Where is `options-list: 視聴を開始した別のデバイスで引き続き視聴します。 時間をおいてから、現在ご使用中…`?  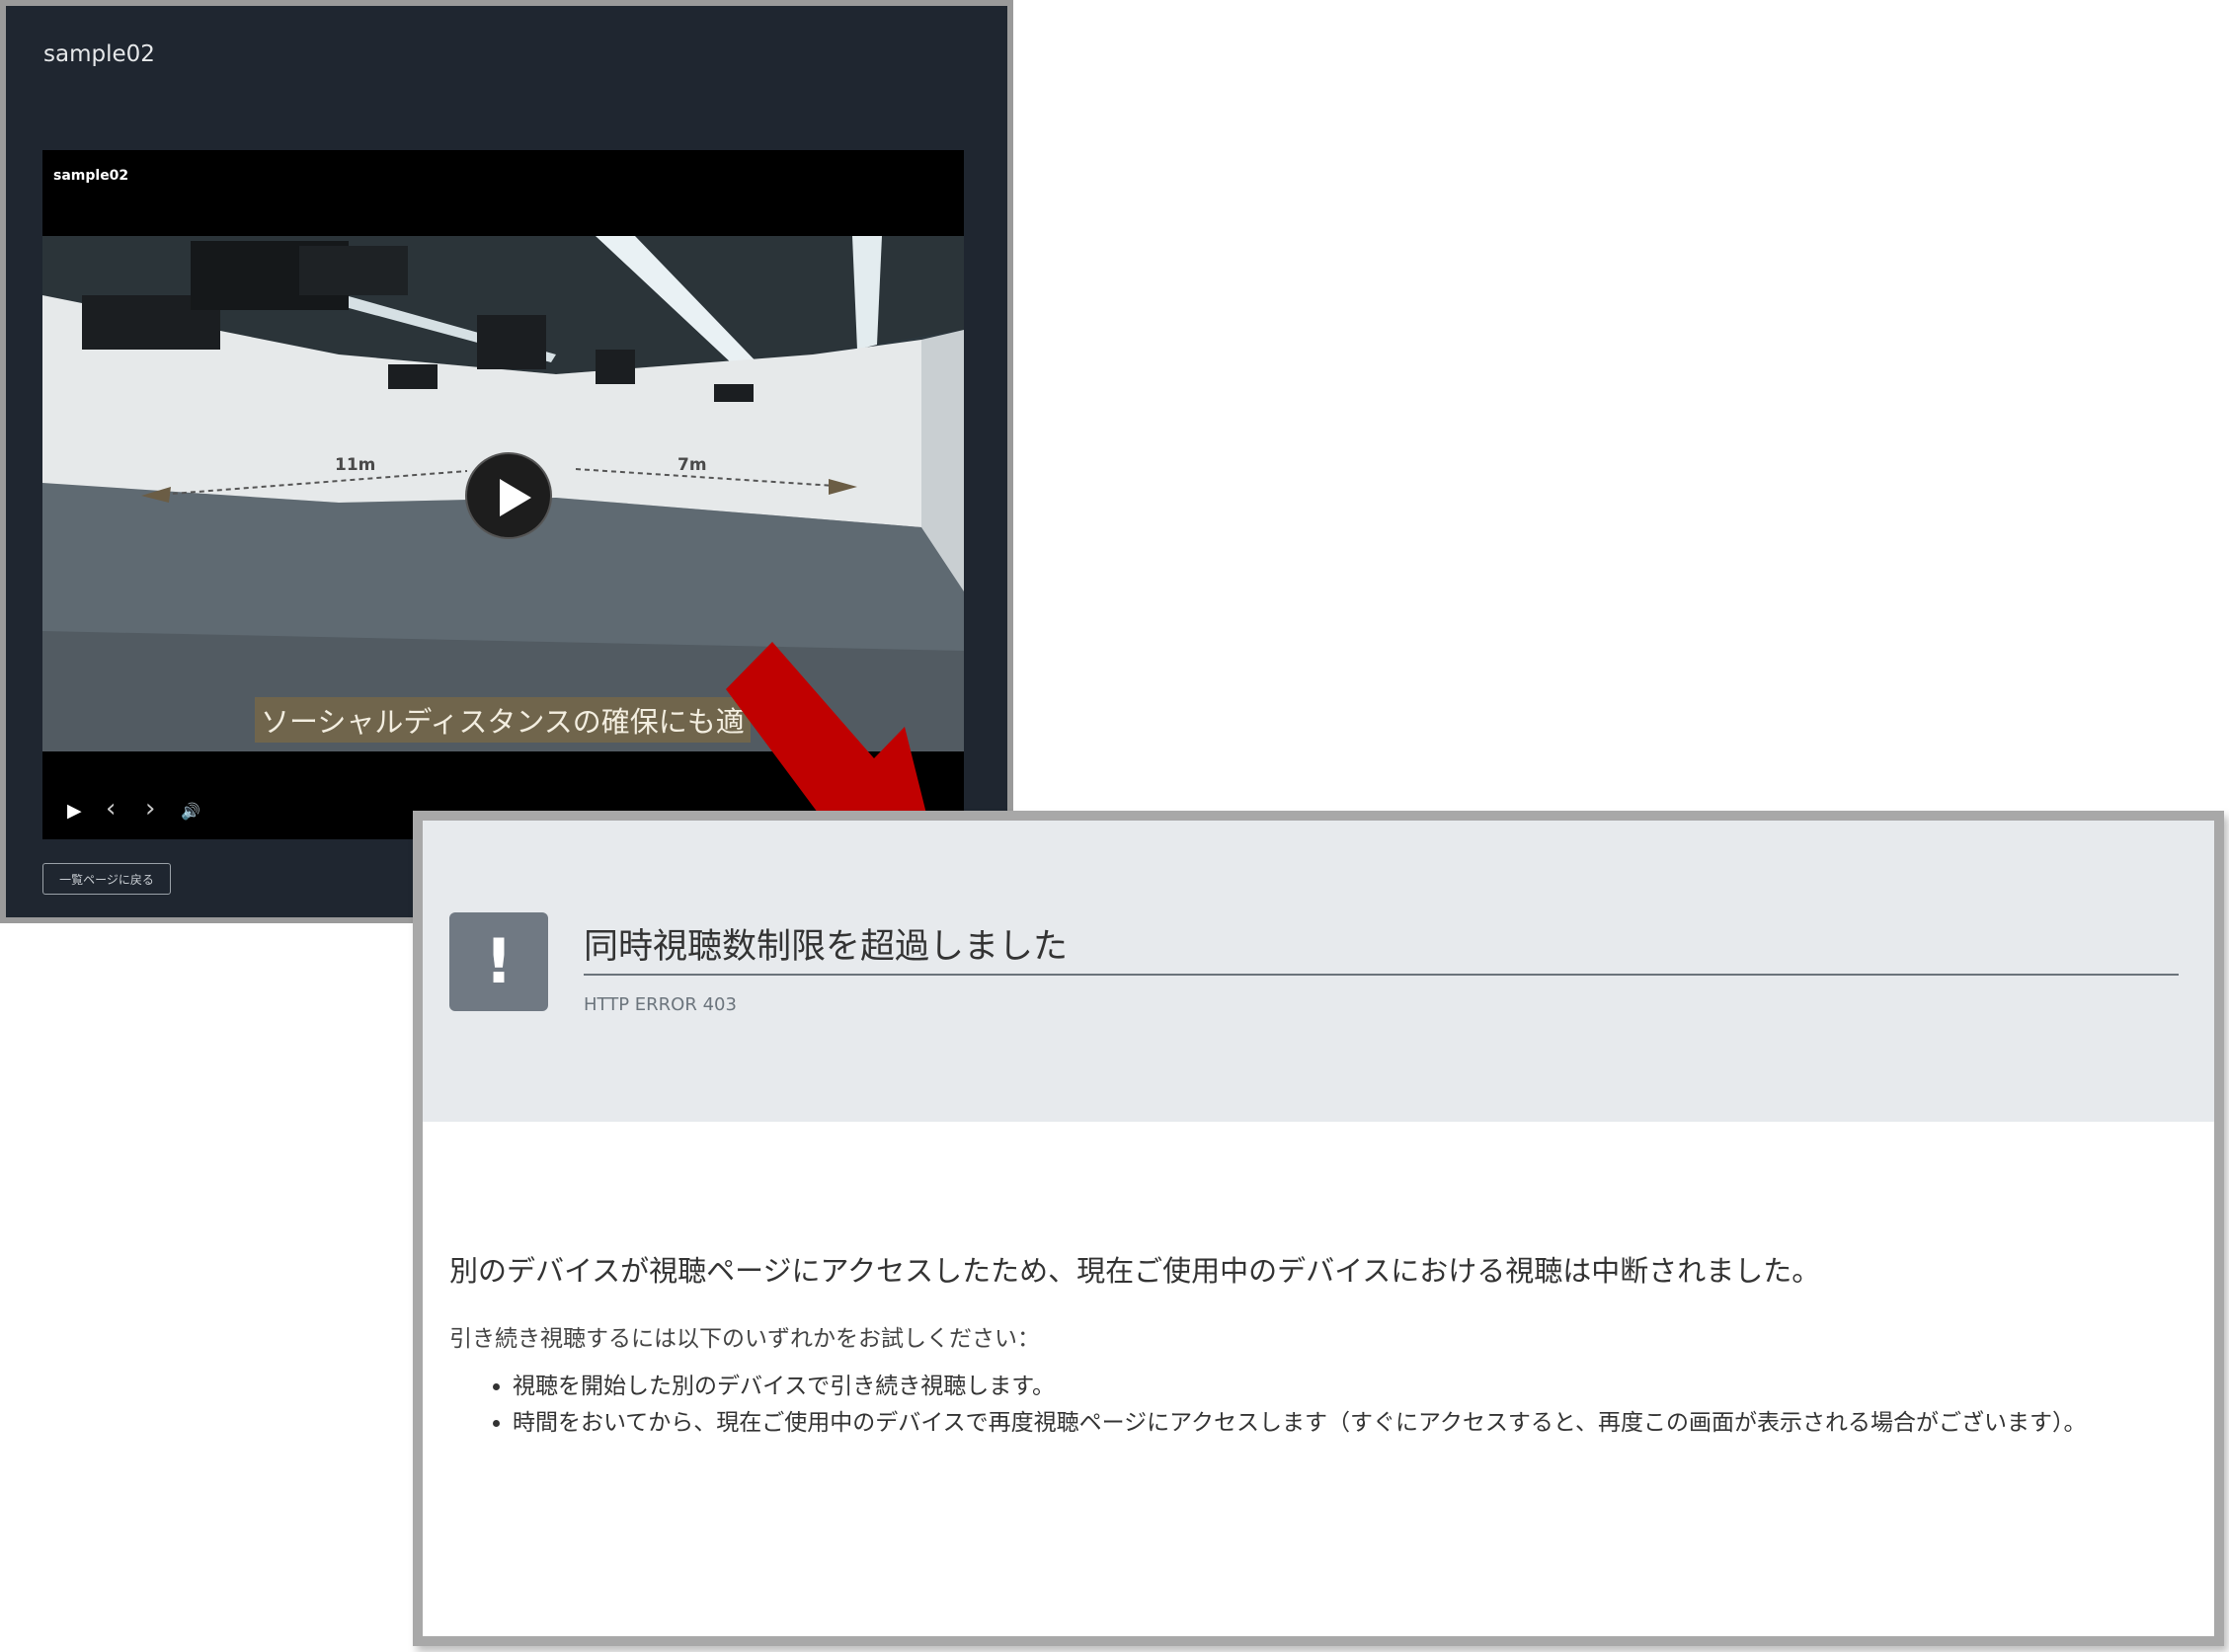
options-list: 視聴を開始した別のデバイスで引き続き視聴します。 時間をおいてから、現在ご使用中… is located at coordinates (1335, 1405).